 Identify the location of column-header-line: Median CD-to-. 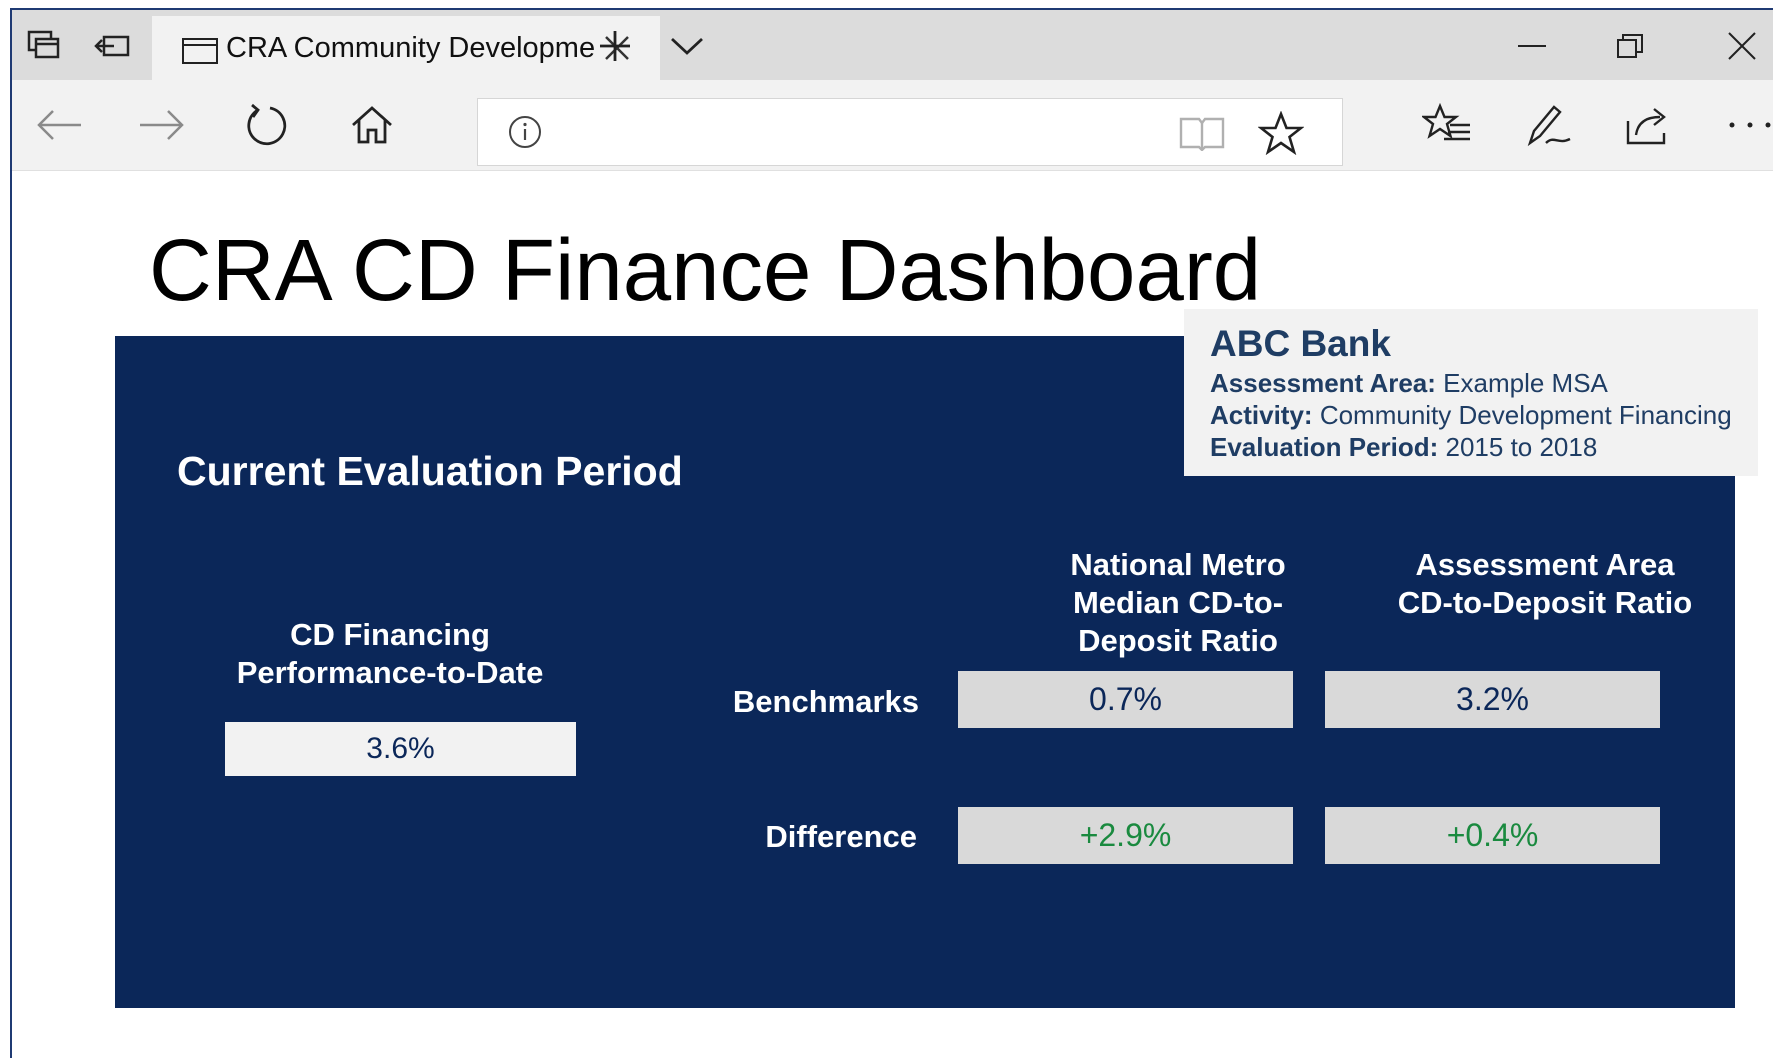
(1178, 602).